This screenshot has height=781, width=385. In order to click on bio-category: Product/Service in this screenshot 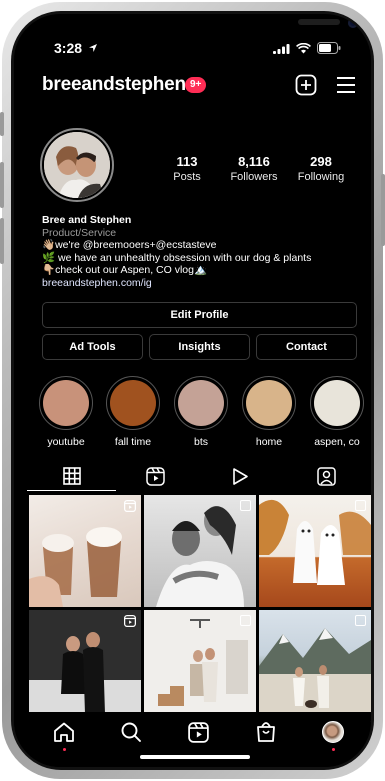, I will do `click(79, 232)`.